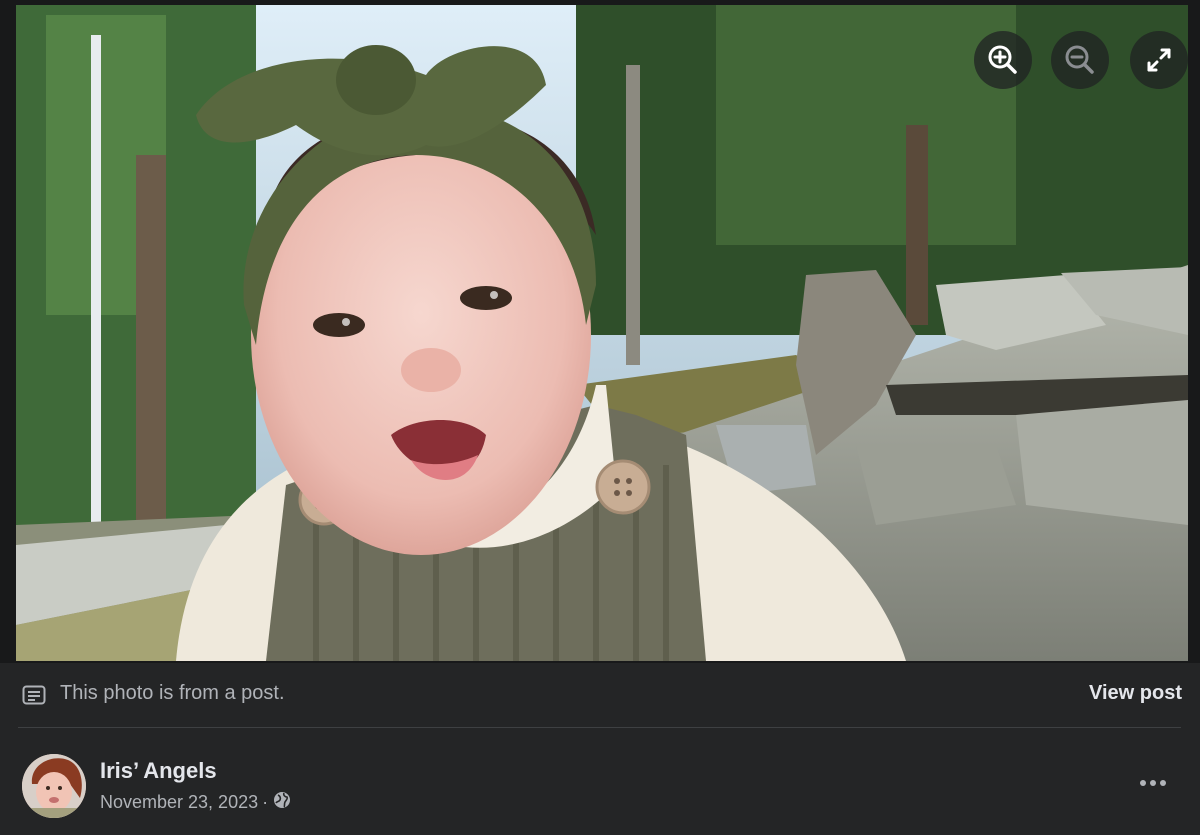 The width and height of the screenshot is (1200, 835). Describe the element at coordinates (158, 771) in the screenshot. I see `author-name-link: Iris’ Angels` at that location.